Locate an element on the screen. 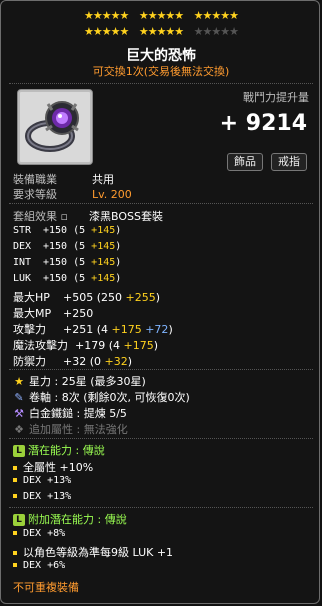  star-icon: ★ is located at coordinates (19, 381).